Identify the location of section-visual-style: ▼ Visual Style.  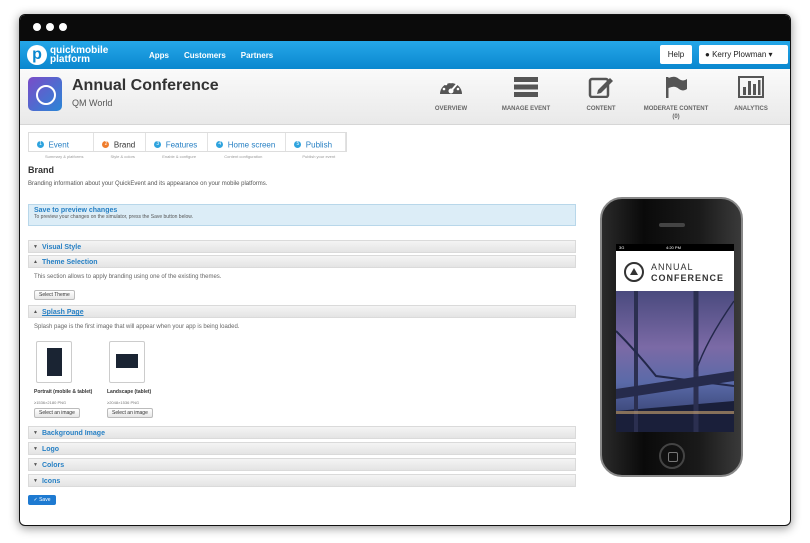
(302, 246).